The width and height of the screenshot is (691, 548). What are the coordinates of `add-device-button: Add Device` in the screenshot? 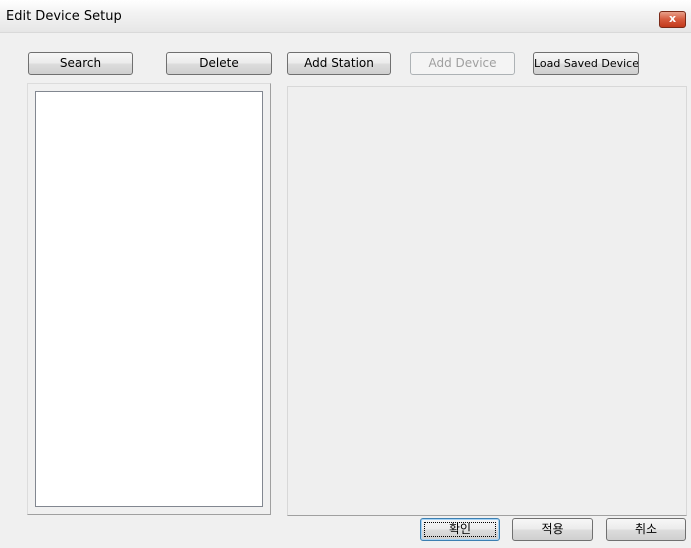 It's located at (462, 63).